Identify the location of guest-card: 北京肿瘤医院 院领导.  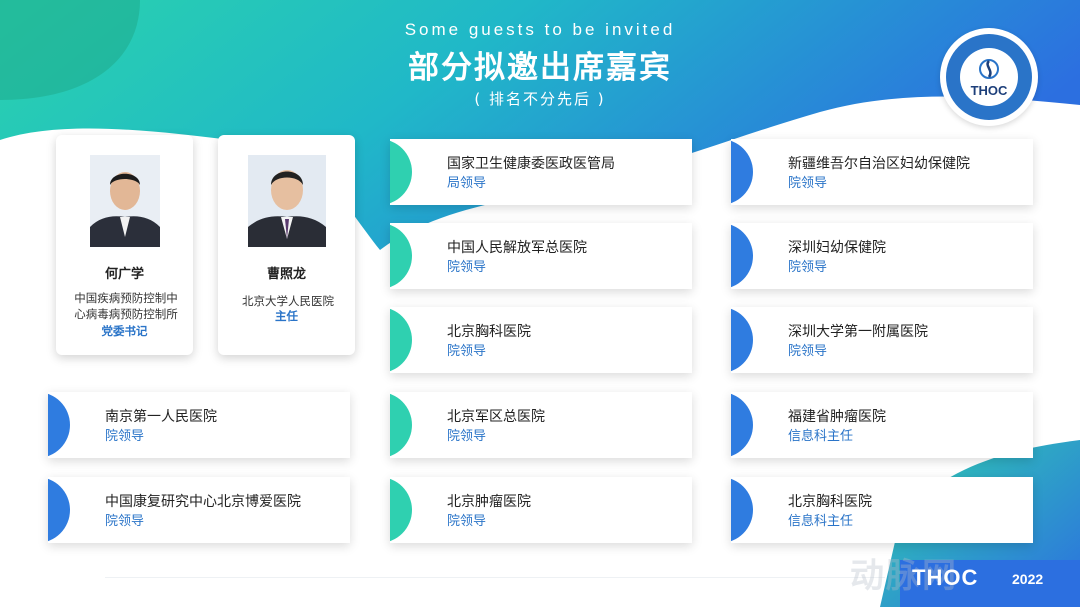
(541, 510).